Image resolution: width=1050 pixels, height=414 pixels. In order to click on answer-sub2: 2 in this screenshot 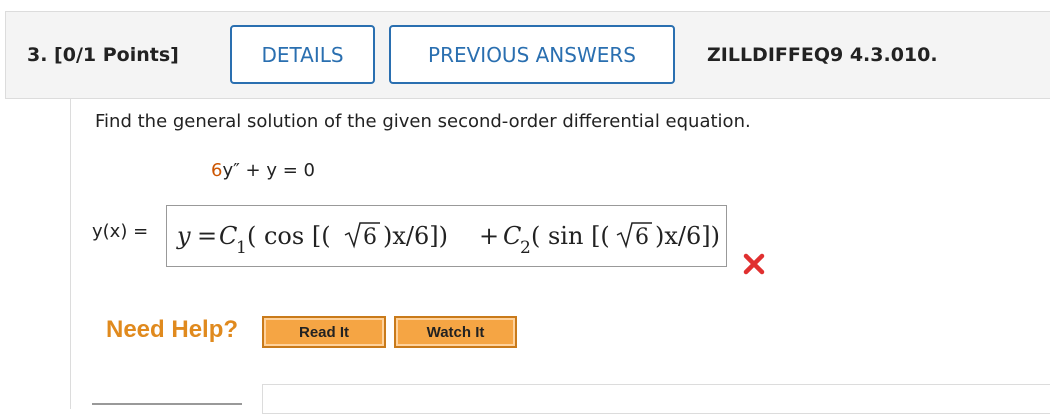, I will do `click(525, 248)`.